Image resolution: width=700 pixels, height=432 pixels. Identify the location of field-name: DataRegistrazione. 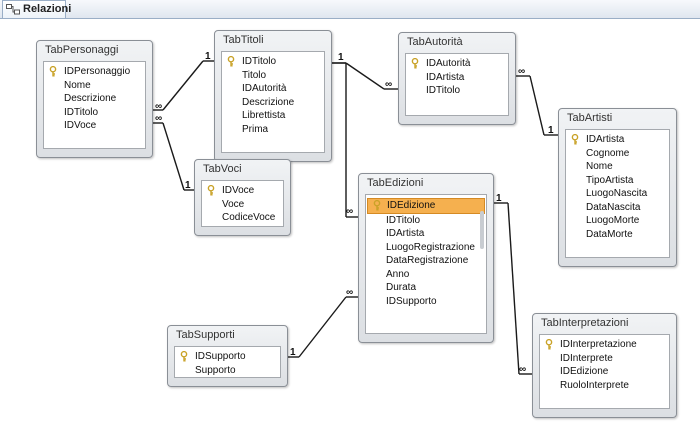
(427, 260).